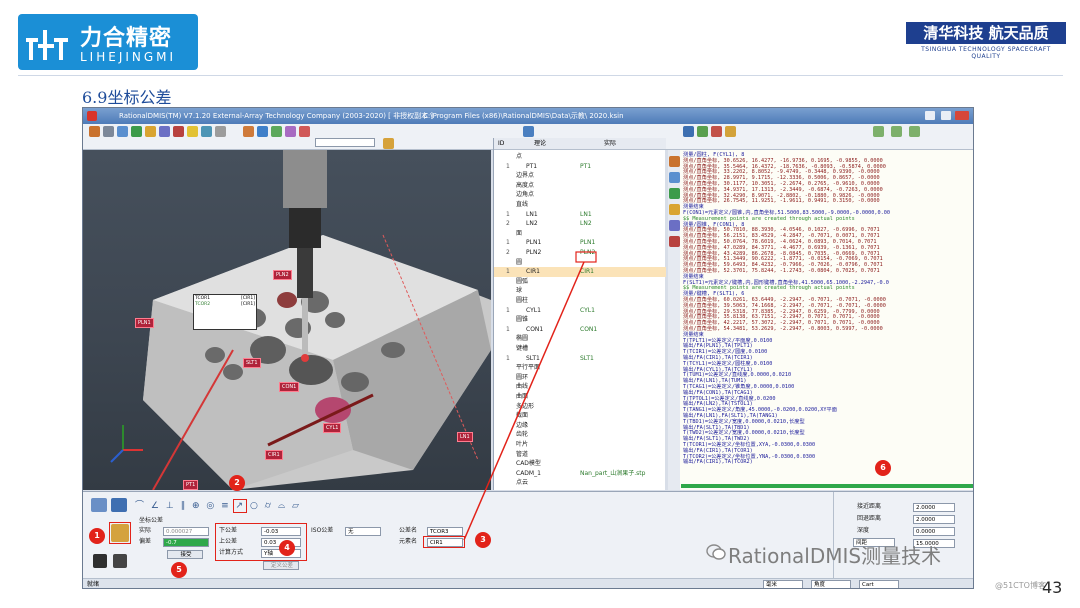 Image resolution: width=1080 pixels, height=608 pixels. I want to click on page-number: 43, so click(1052, 587).